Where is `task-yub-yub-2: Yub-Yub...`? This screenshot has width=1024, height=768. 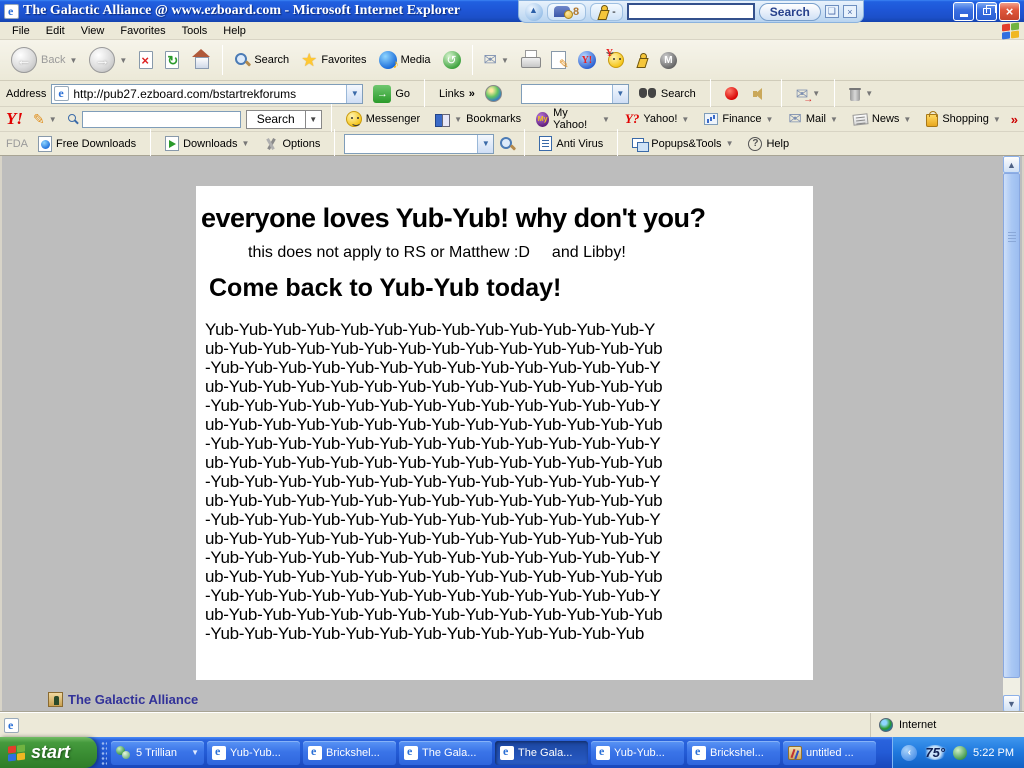
task-yub-yub-2: Yub-Yub... is located at coordinates (637, 752).